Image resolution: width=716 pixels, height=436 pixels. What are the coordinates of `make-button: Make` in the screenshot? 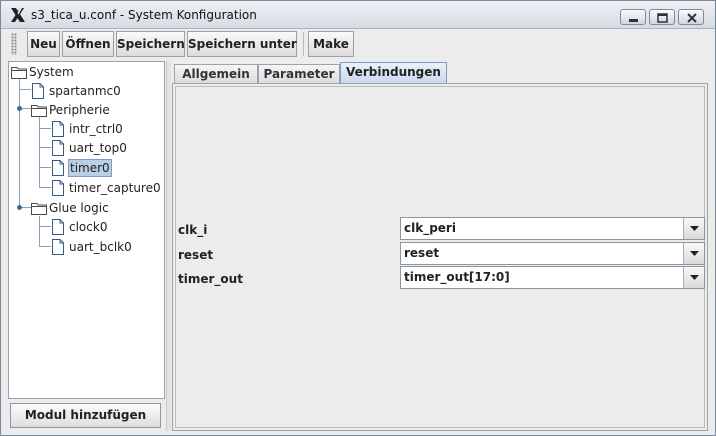 It's located at (331, 44).